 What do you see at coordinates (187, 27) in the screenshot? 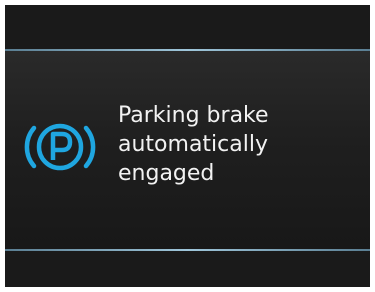
I see `top-band` at bounding box center [187, 27].